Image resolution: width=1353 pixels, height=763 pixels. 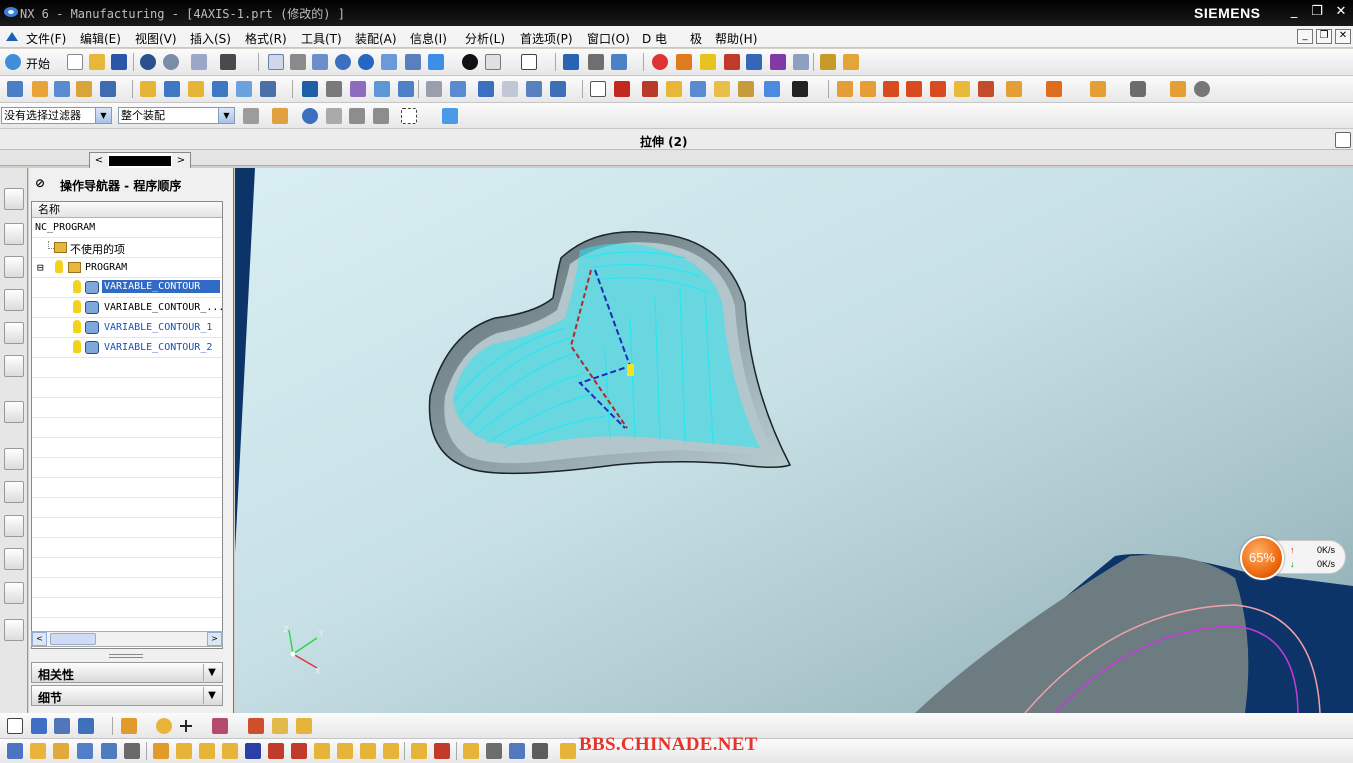 I want to click on create-tool-icon, so click(x=172, y=89).